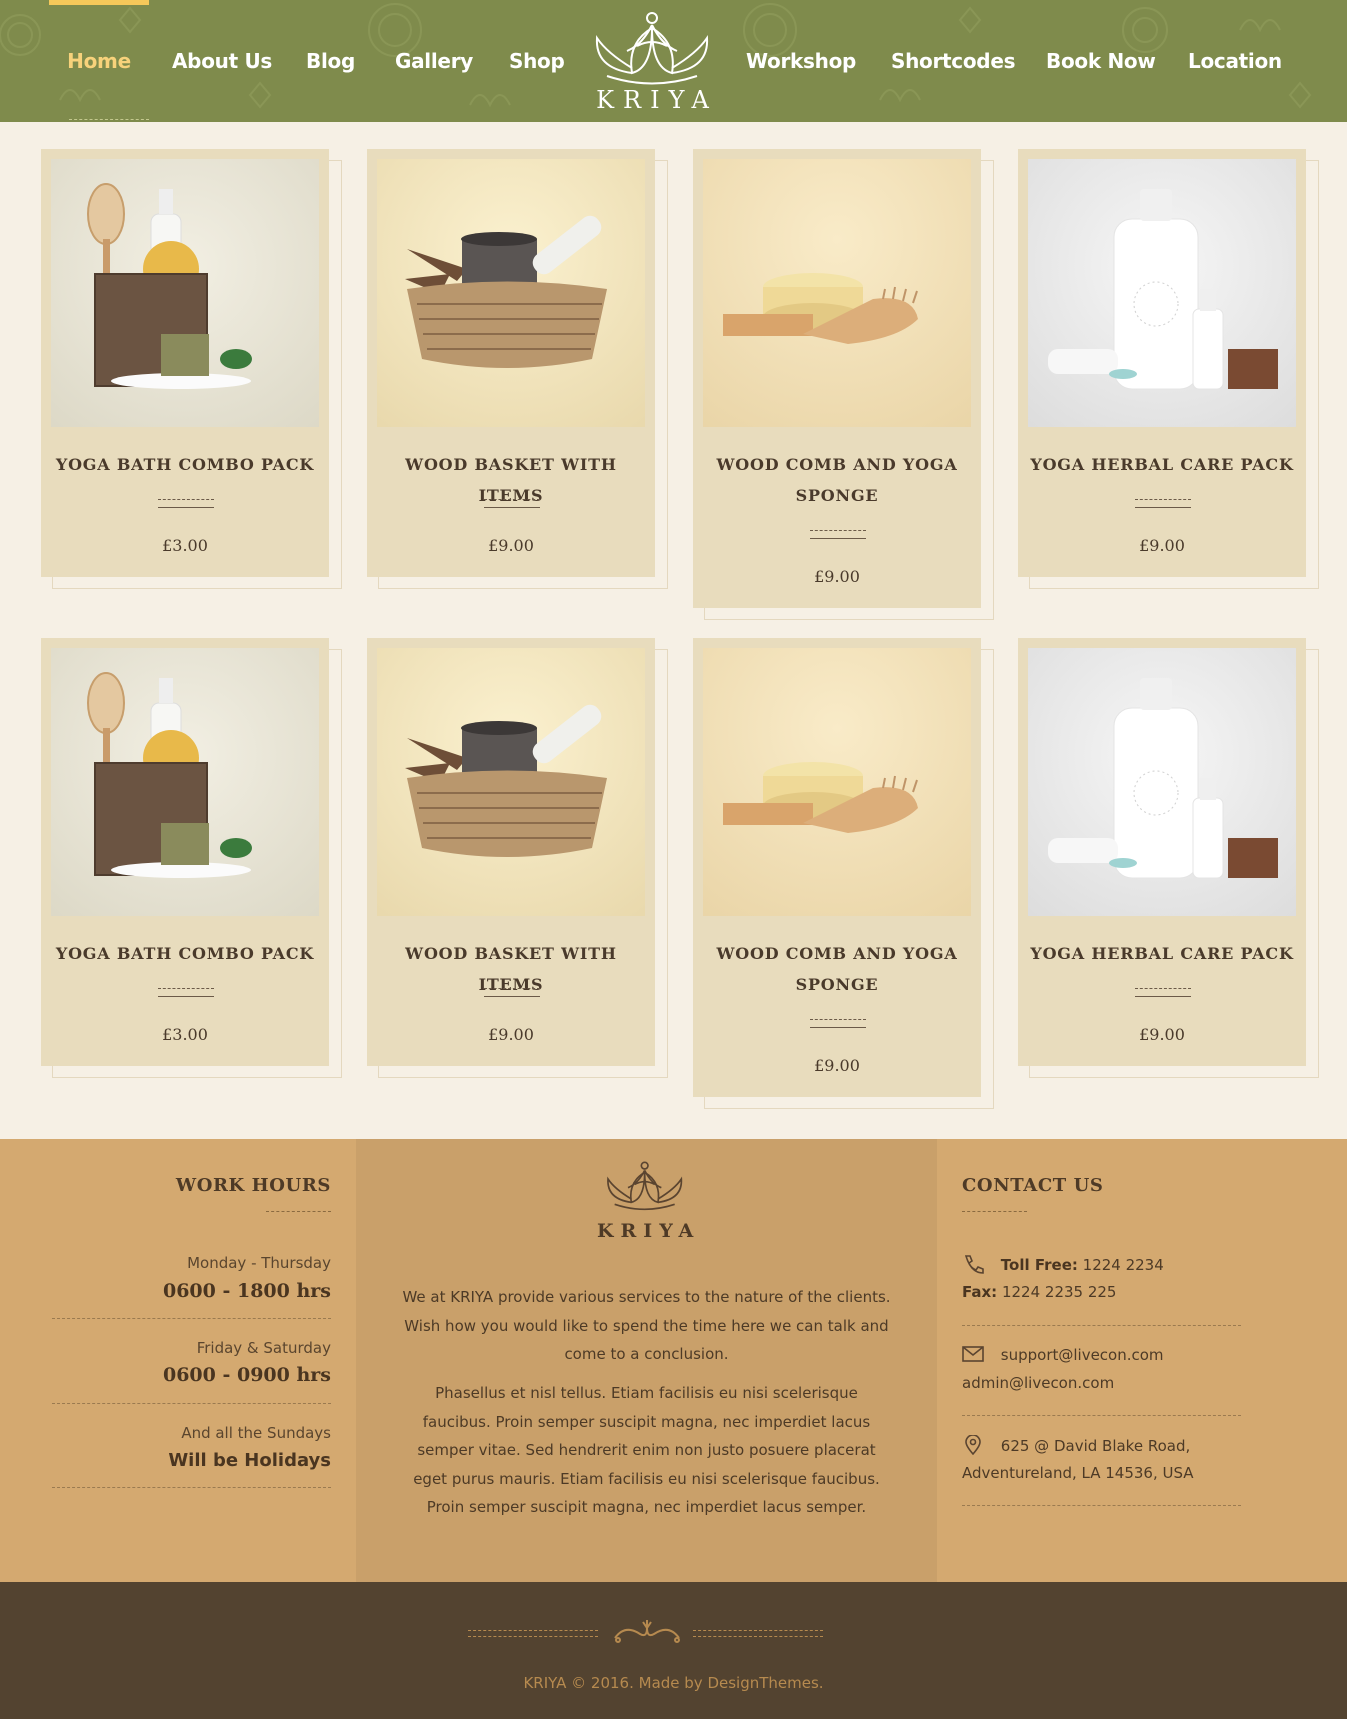 The image size is (1347, 1719). What do you see at coordinates (649, 1231) in the screenshot?
I see `footer-logo-text: KRIYA` at bounding box center [649, 1231].